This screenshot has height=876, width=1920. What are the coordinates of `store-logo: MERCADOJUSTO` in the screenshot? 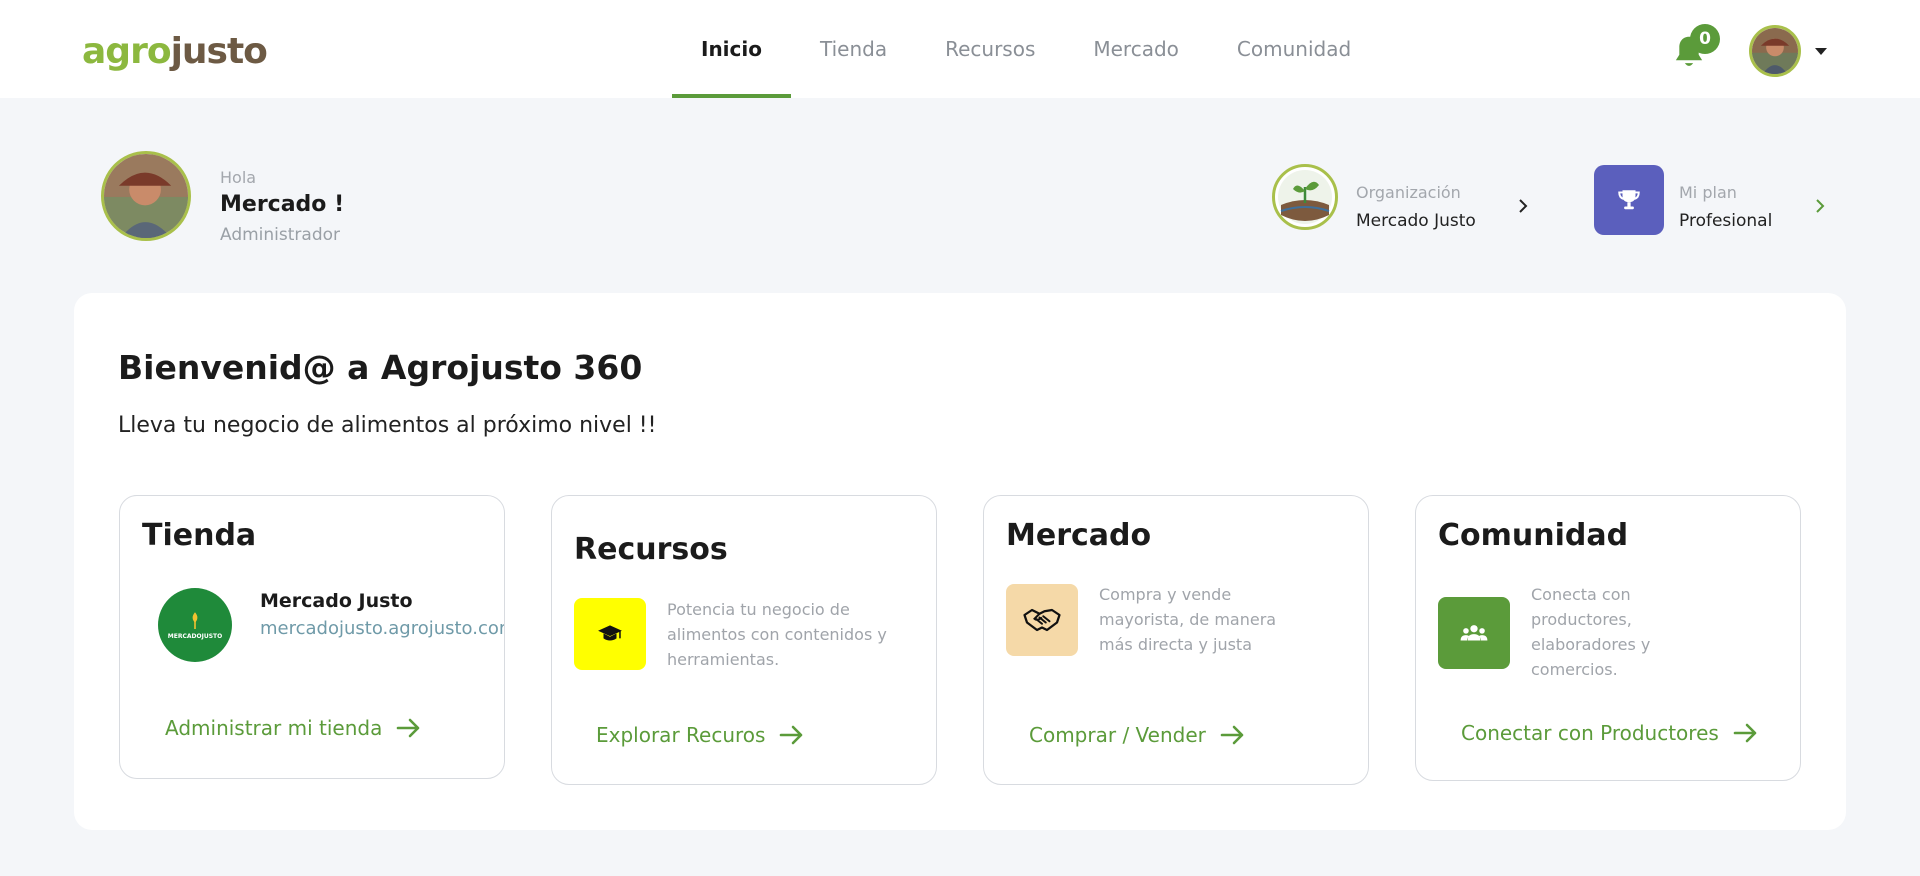 It's located at (195, 625).